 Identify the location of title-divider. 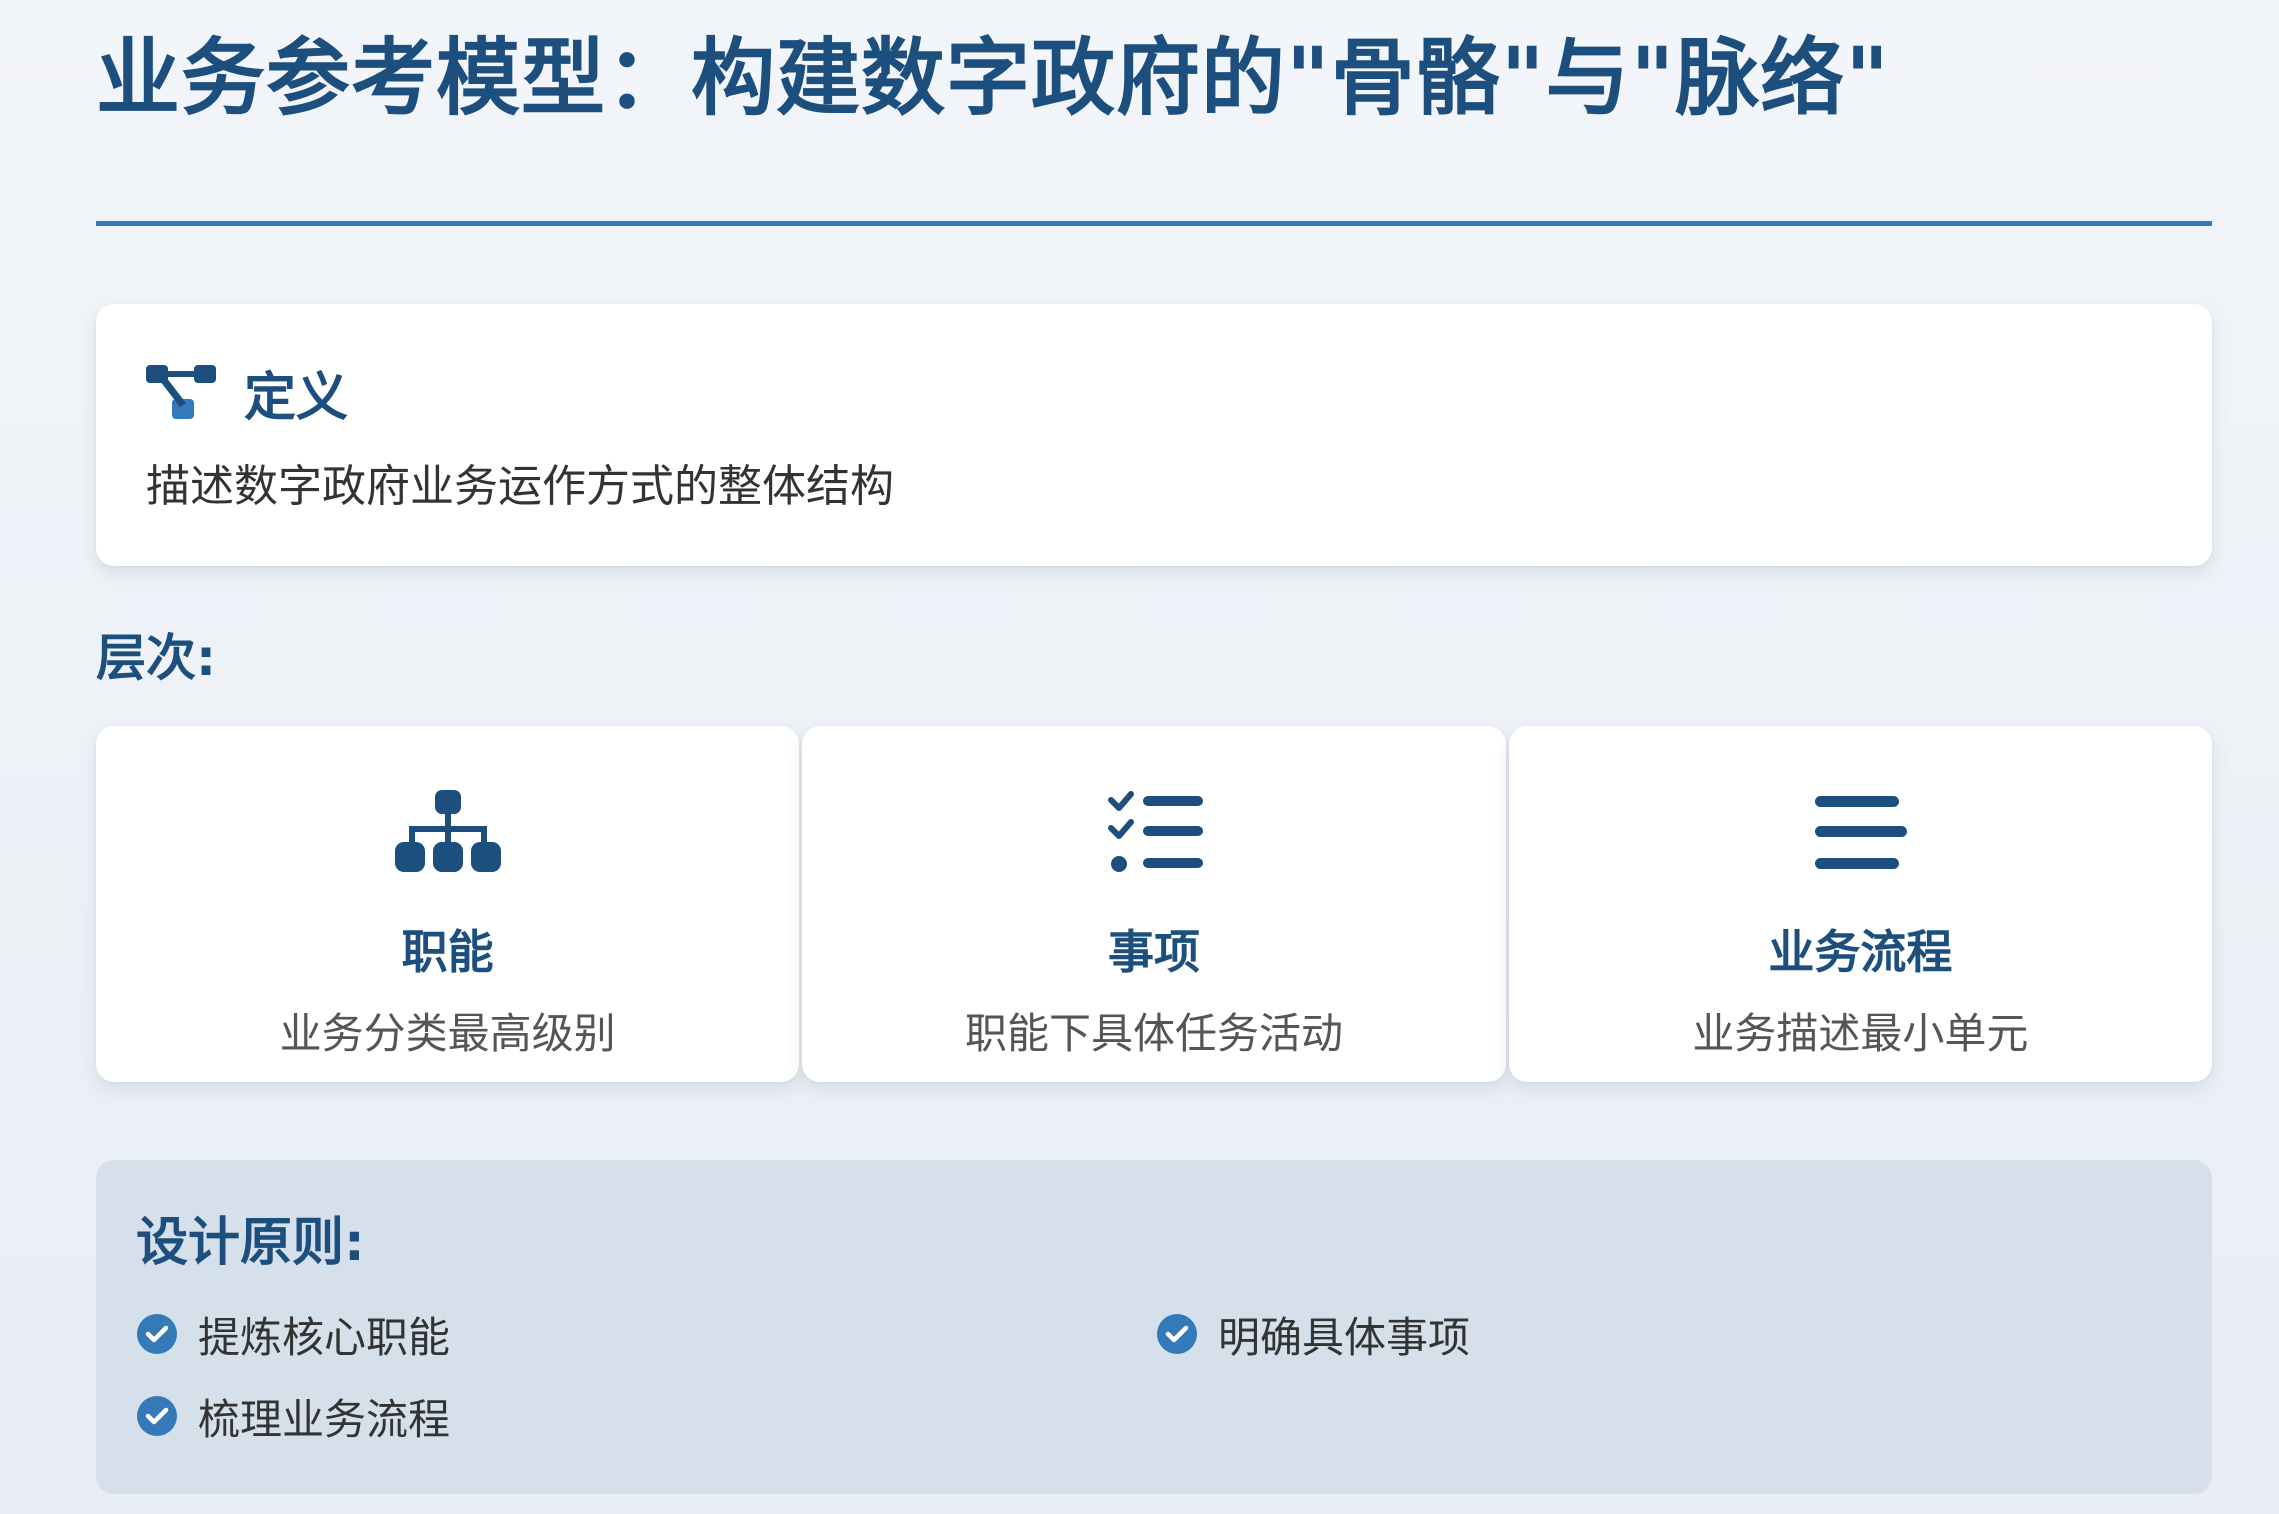
(1154, 223).